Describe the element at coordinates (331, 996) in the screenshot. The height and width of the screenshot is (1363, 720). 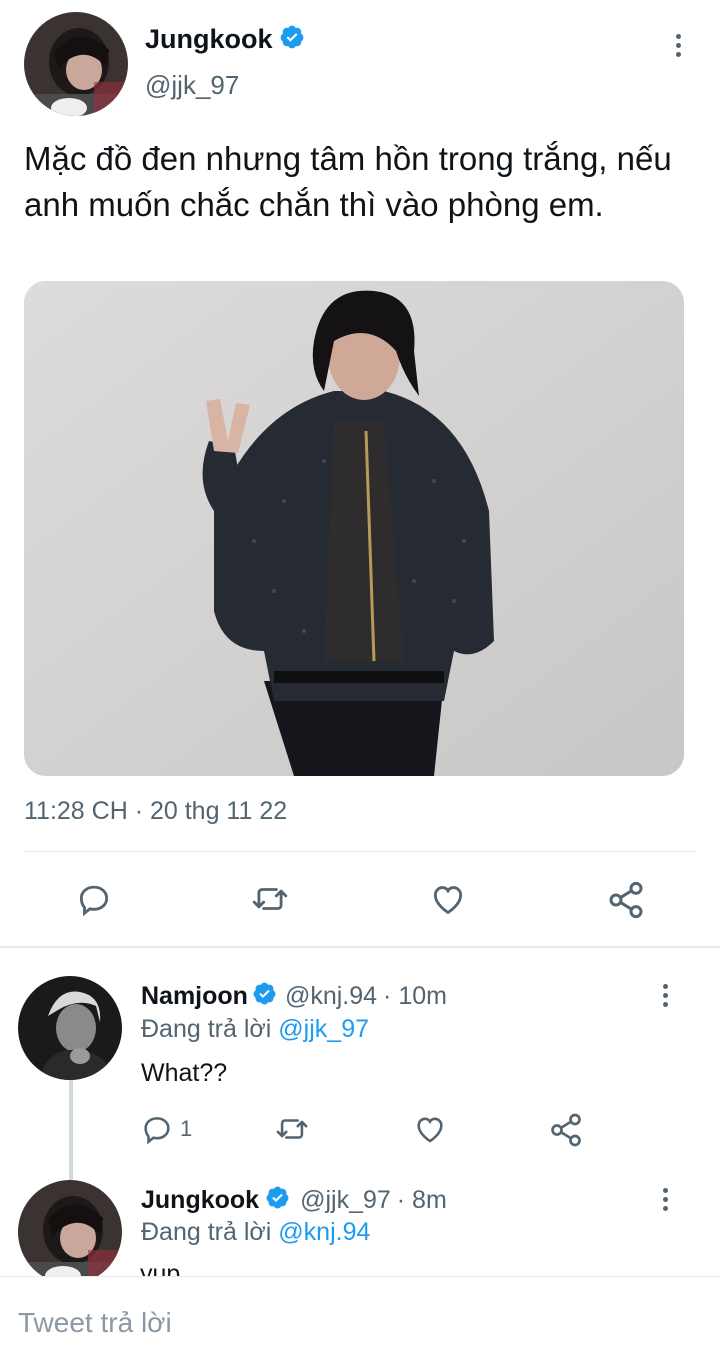
I see `reply-author-handle: @knj.94` at that location.